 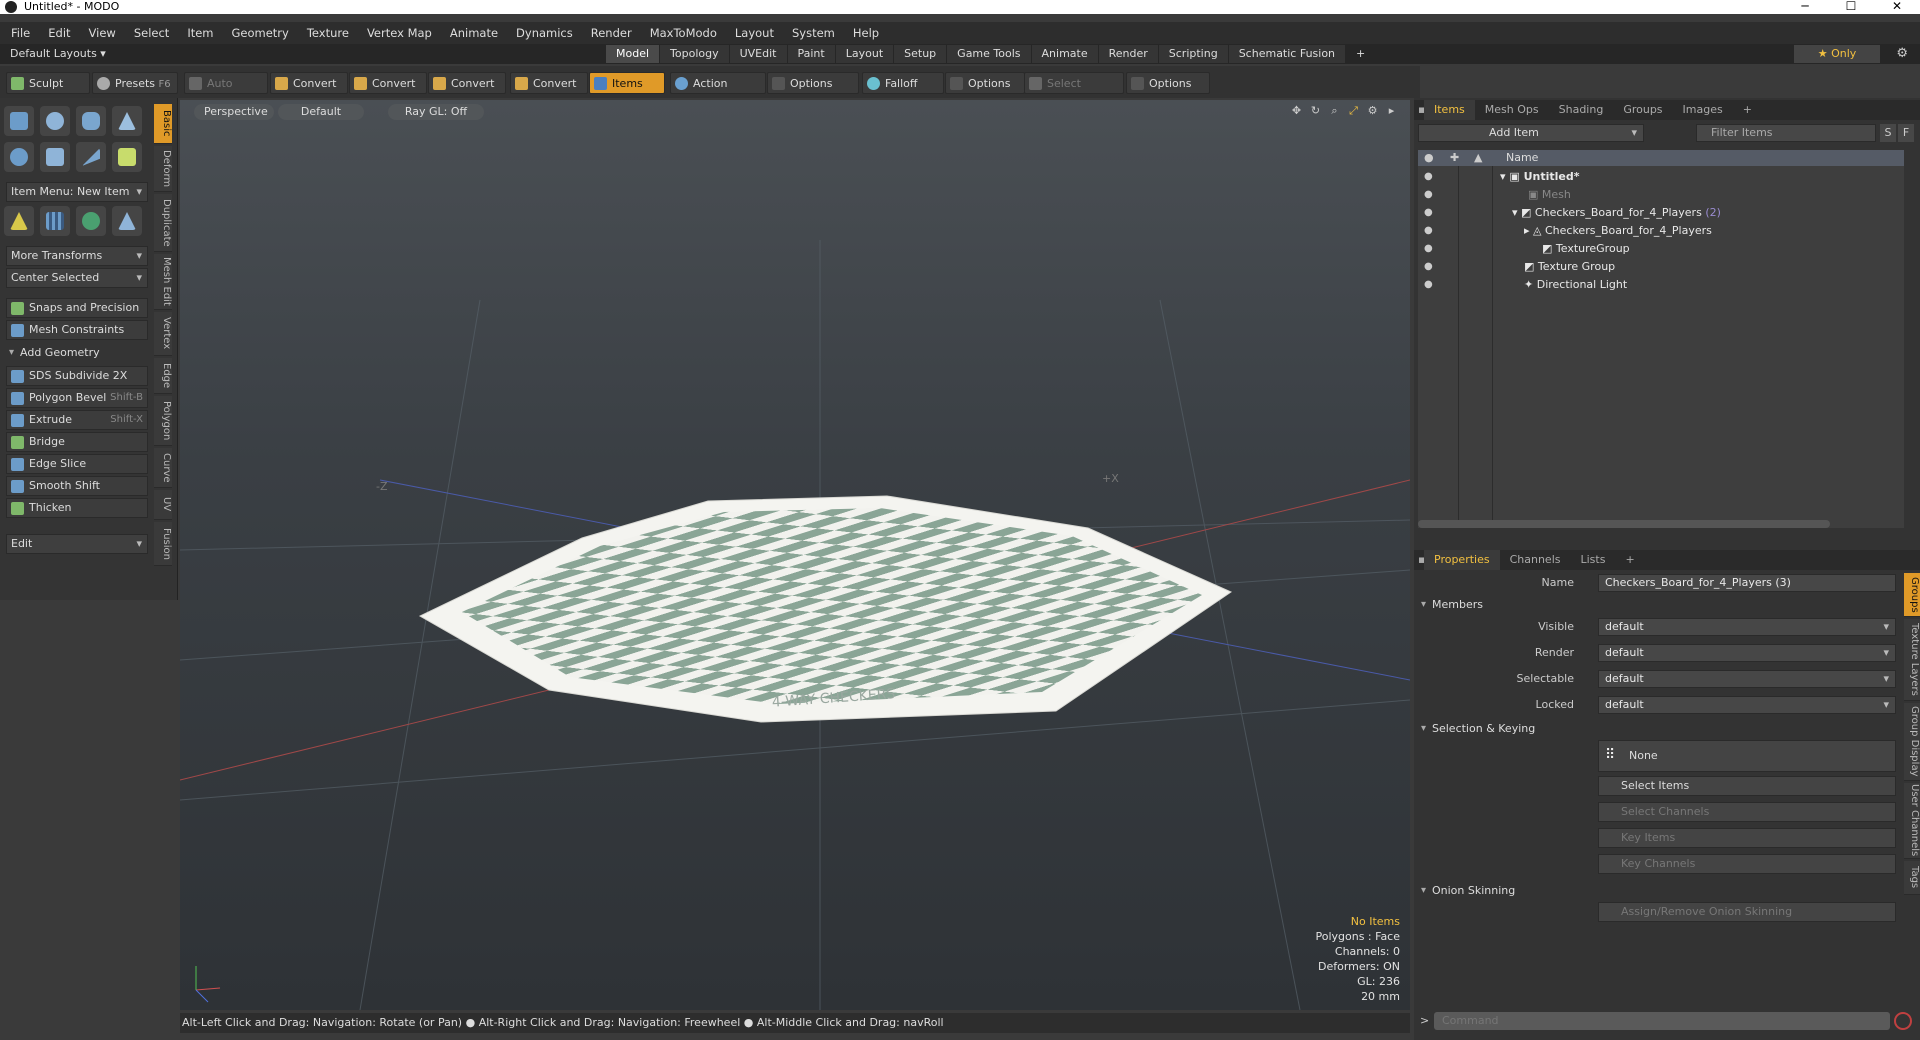 What do you see at coordinates (1353, 110) in the screenshot?
I see `fit-icon: ⤢` at bounding box center [1353, 110].